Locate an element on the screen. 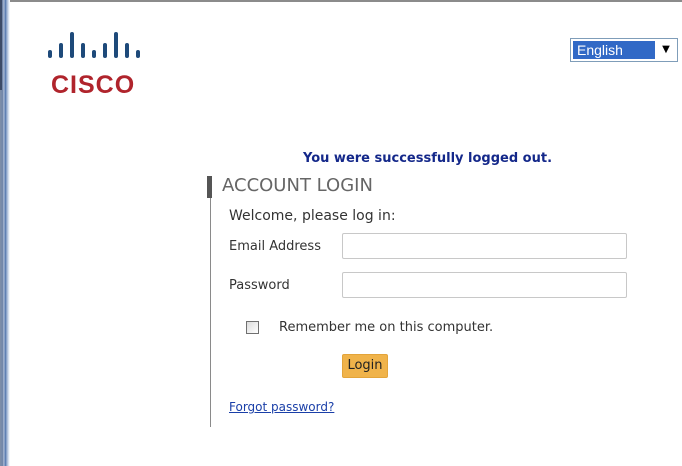 The width and height of the screenshot is (682, 466). language-select: English ▼ is located at coordinates (624, 50).